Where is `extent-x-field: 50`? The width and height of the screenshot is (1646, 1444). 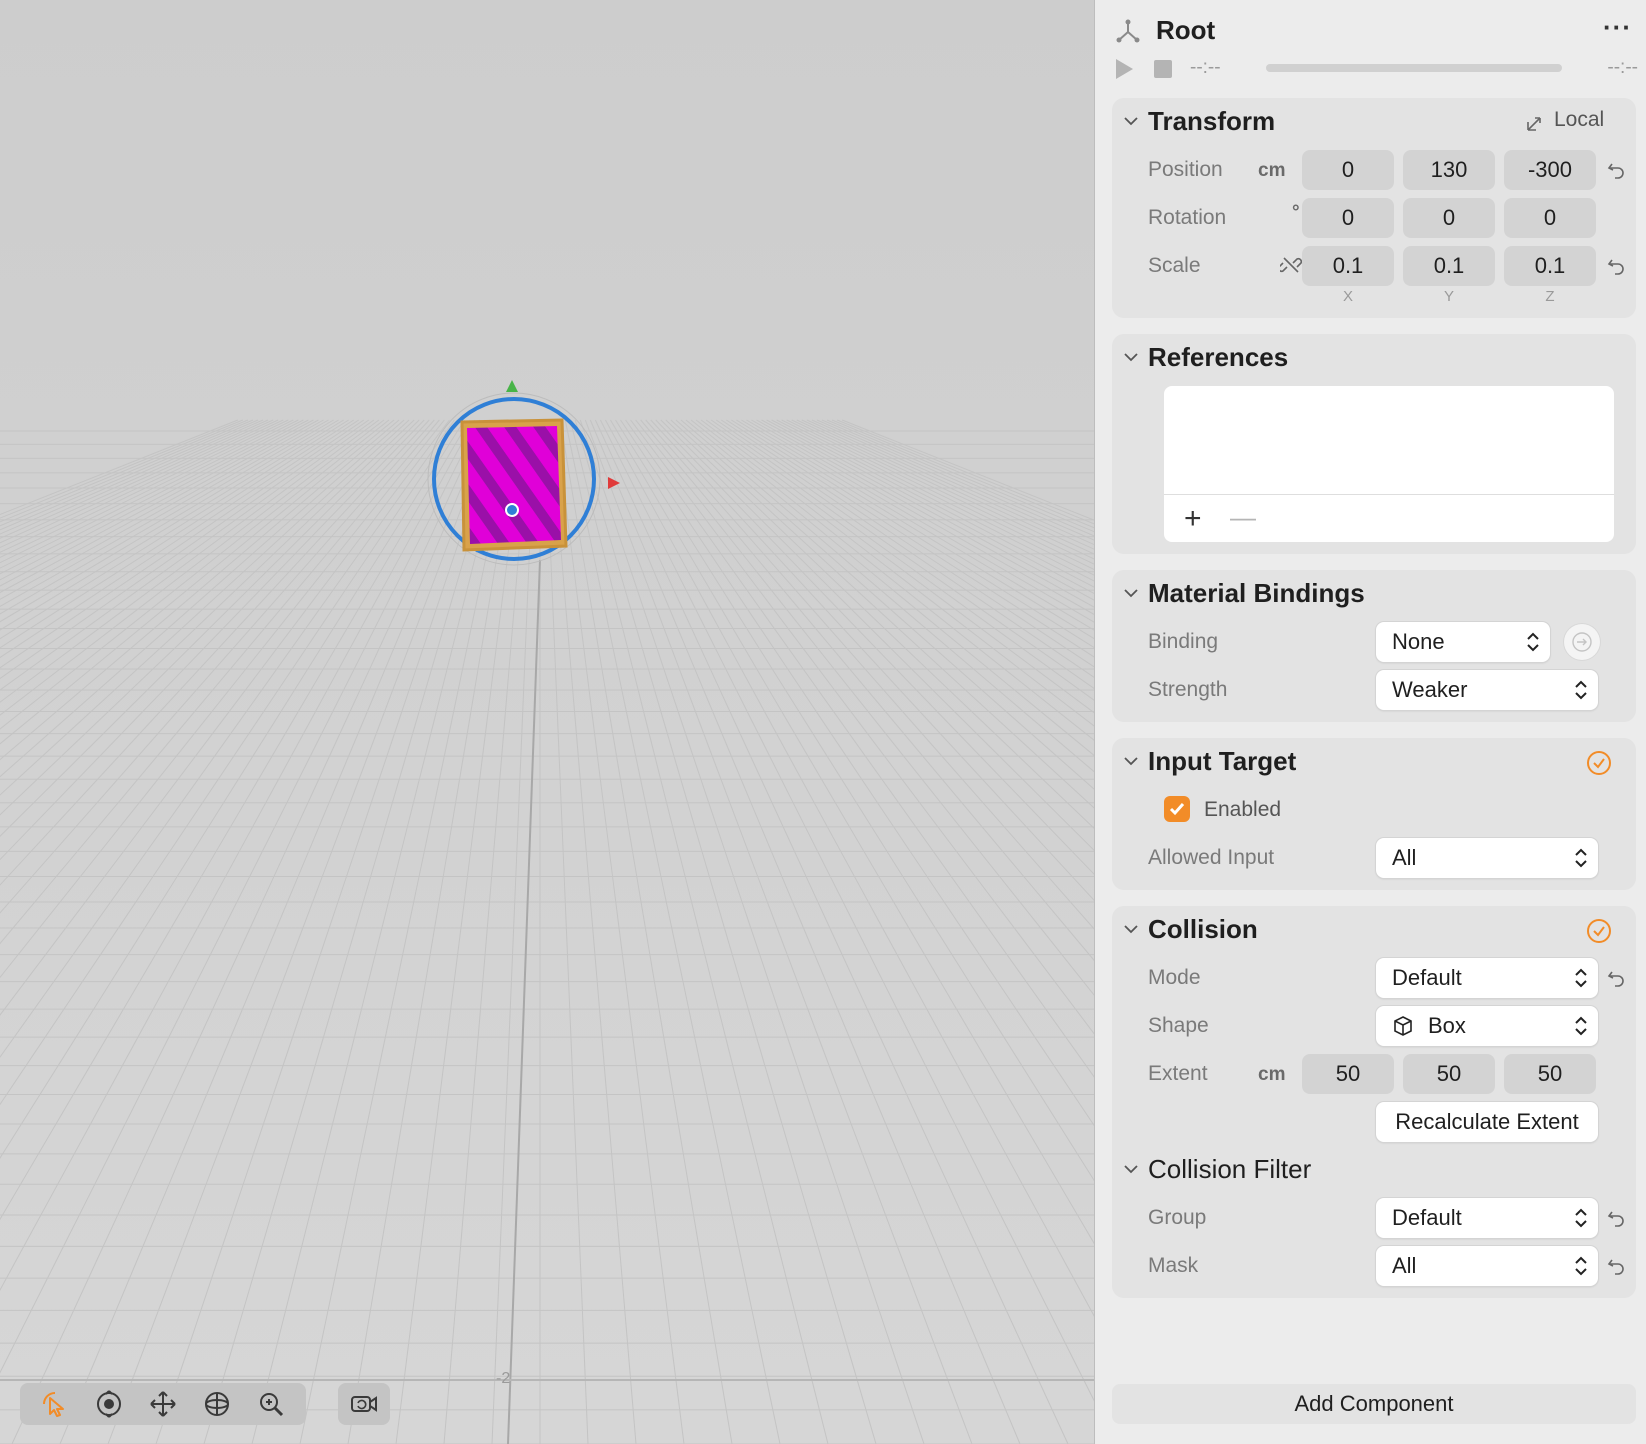 extent-x-field: 50 is located at coordinates (1348, 1074).